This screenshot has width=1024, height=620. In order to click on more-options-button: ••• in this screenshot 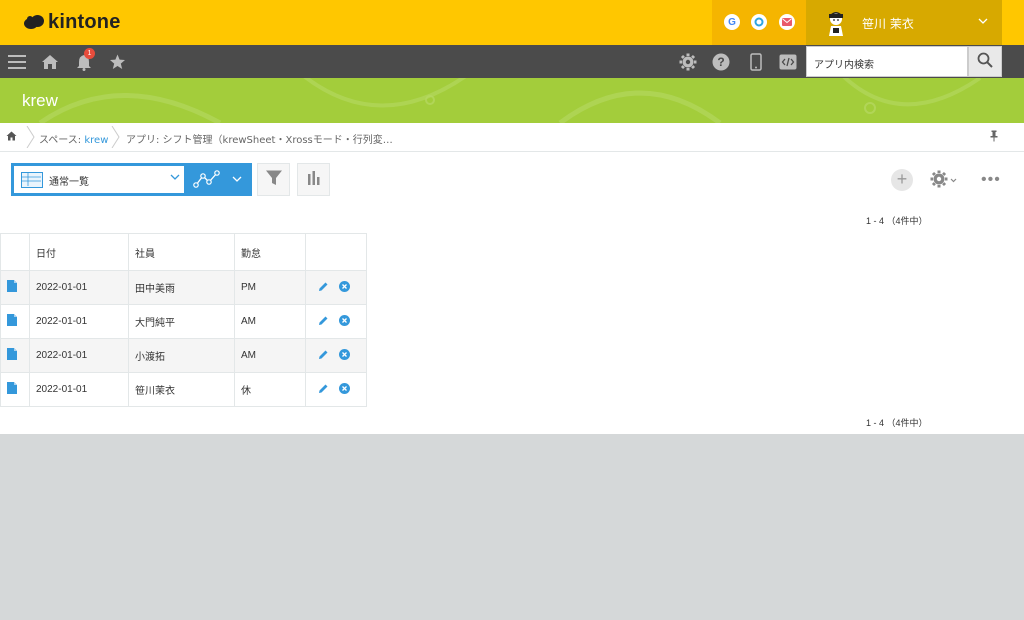, I will do `click(991, 180)`.